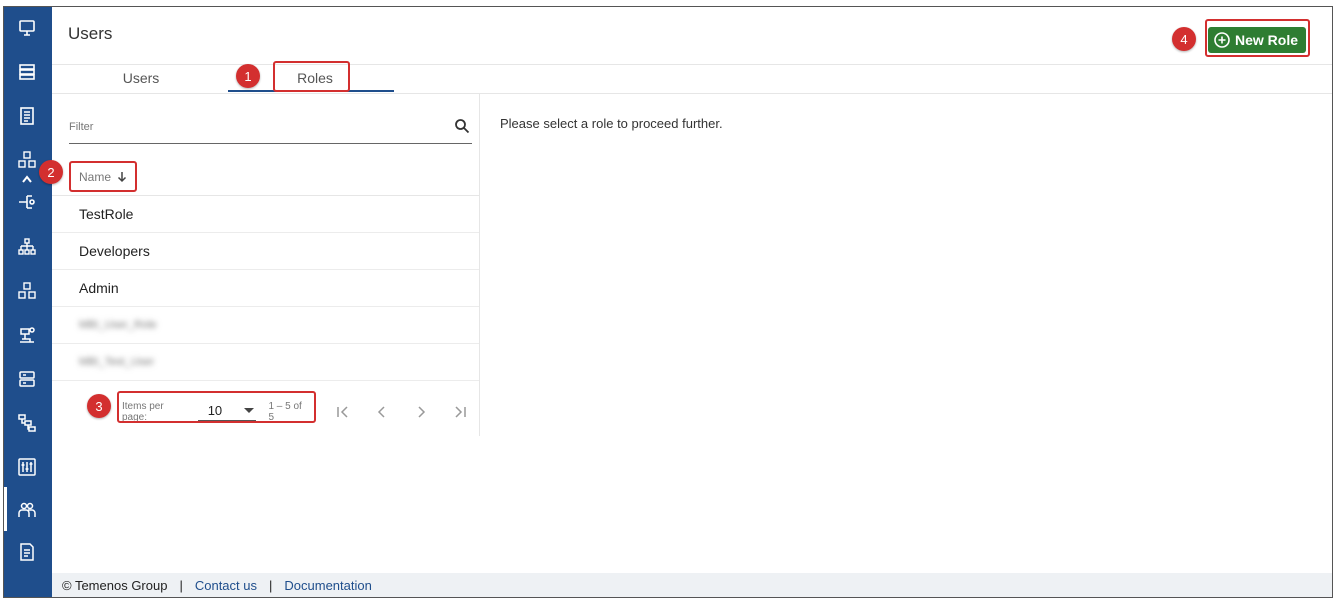 The height and width of the screenshot is (606, 1338). What do you see at coordinates (327, 585) in the screenshot?
I see `documentation-link: Documentation` at bounding box center [327, 585].